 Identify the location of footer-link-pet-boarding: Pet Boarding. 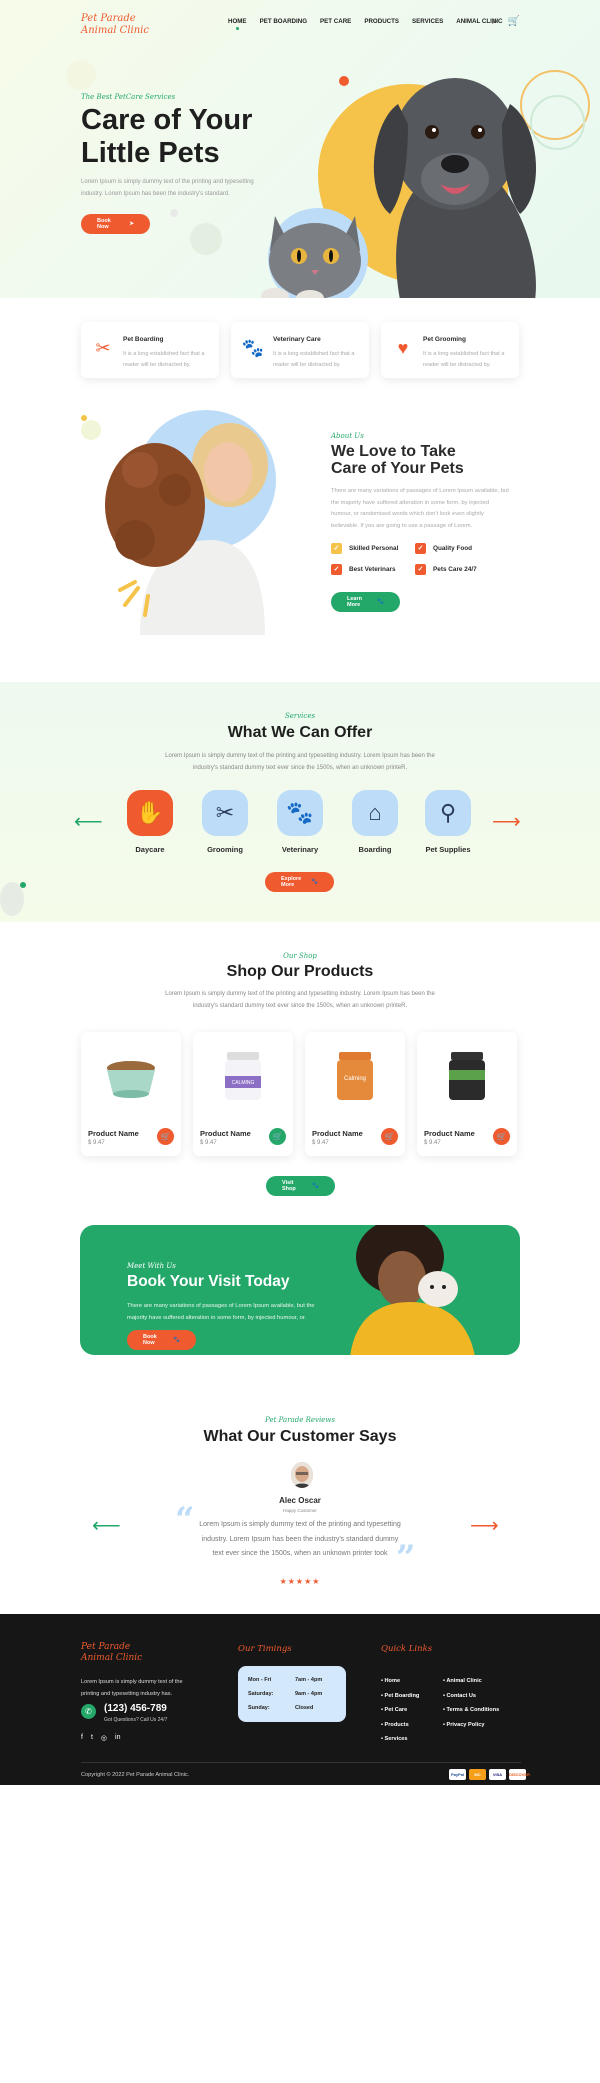
(400, 1696).